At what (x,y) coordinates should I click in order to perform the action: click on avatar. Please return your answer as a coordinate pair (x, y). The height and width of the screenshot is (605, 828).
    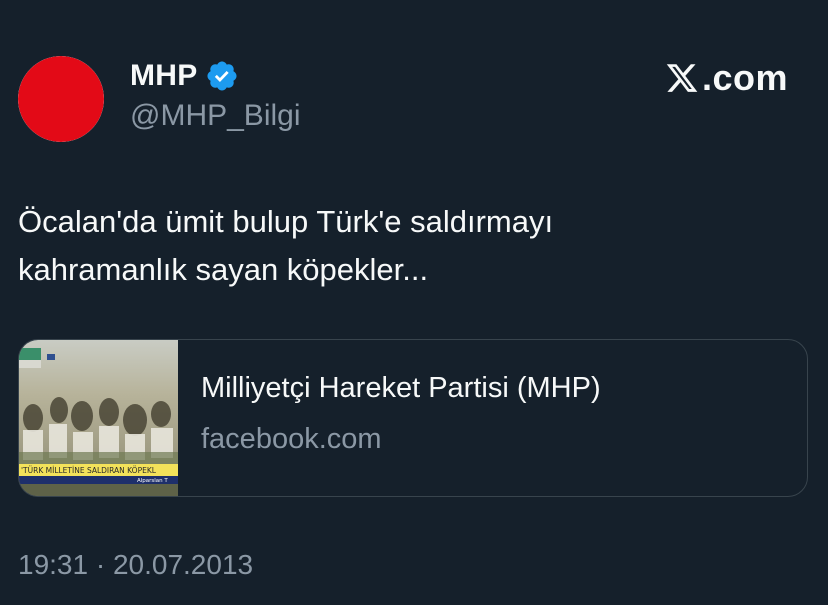
    Looking at the image, I should click on (61, 99).